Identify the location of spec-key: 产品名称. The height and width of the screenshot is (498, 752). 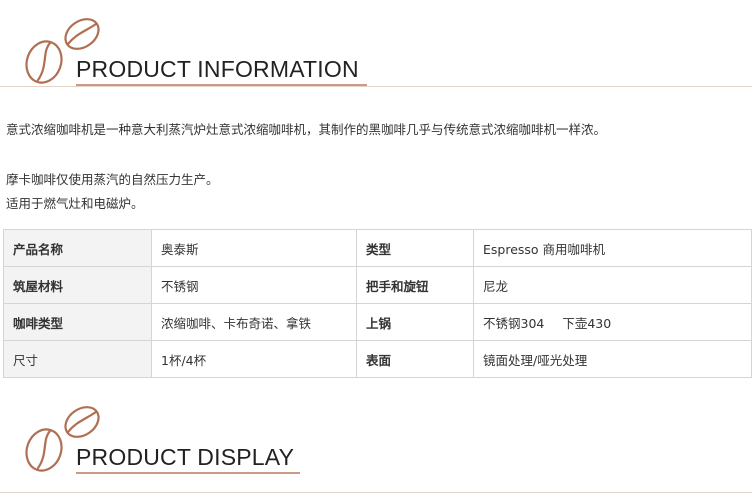
(77, 248).